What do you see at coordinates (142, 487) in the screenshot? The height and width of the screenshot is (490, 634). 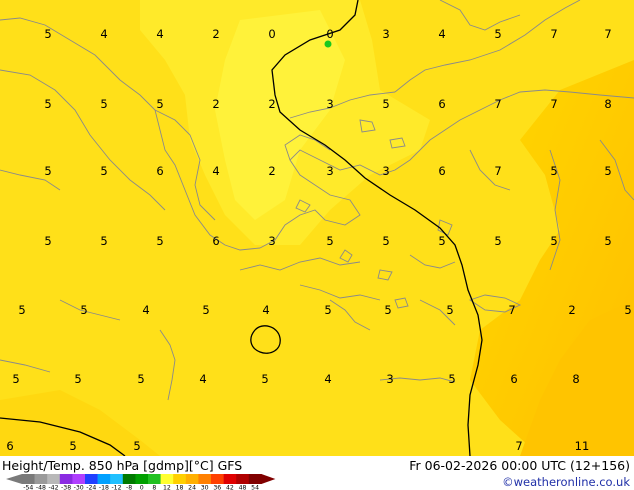 I see `legend-label: 0` at bounding box center [142, 487].